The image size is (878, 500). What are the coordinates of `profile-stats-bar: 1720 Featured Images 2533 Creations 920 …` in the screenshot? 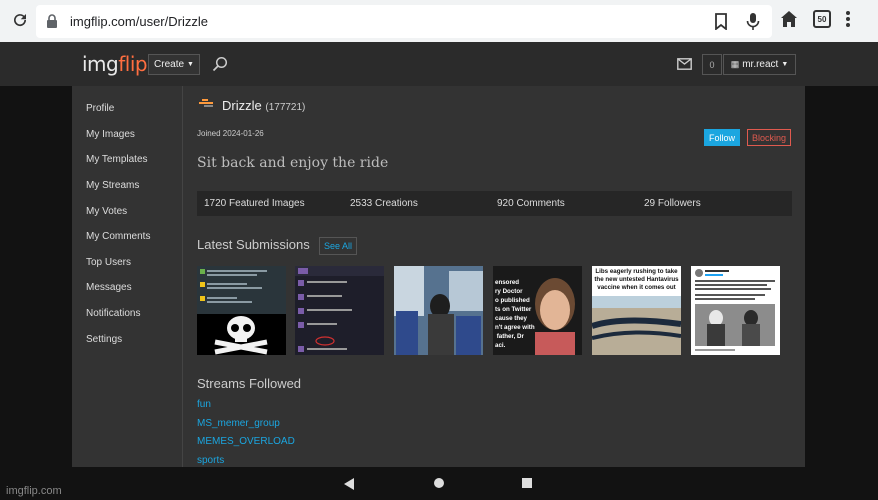 It's located at (494, 203).